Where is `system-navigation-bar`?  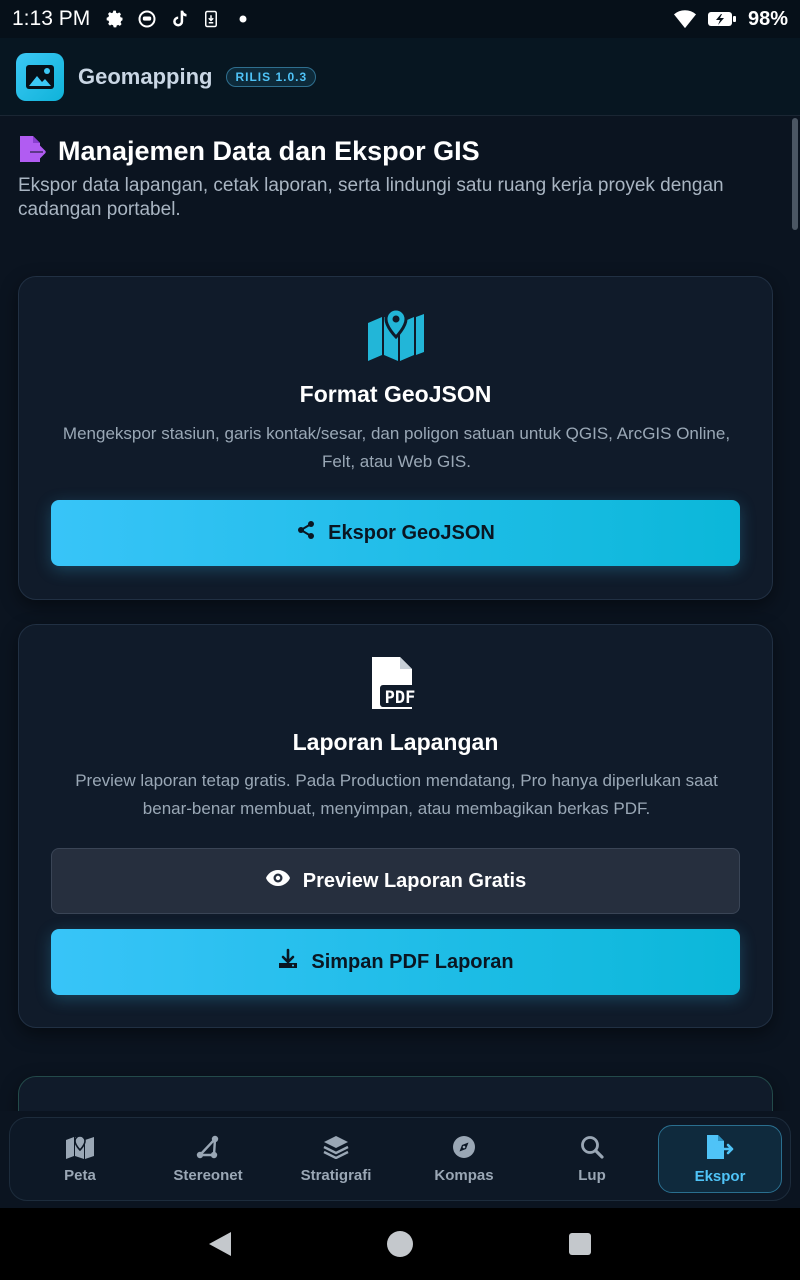 system-navigation-bar is located at coordinates (400, 1244).